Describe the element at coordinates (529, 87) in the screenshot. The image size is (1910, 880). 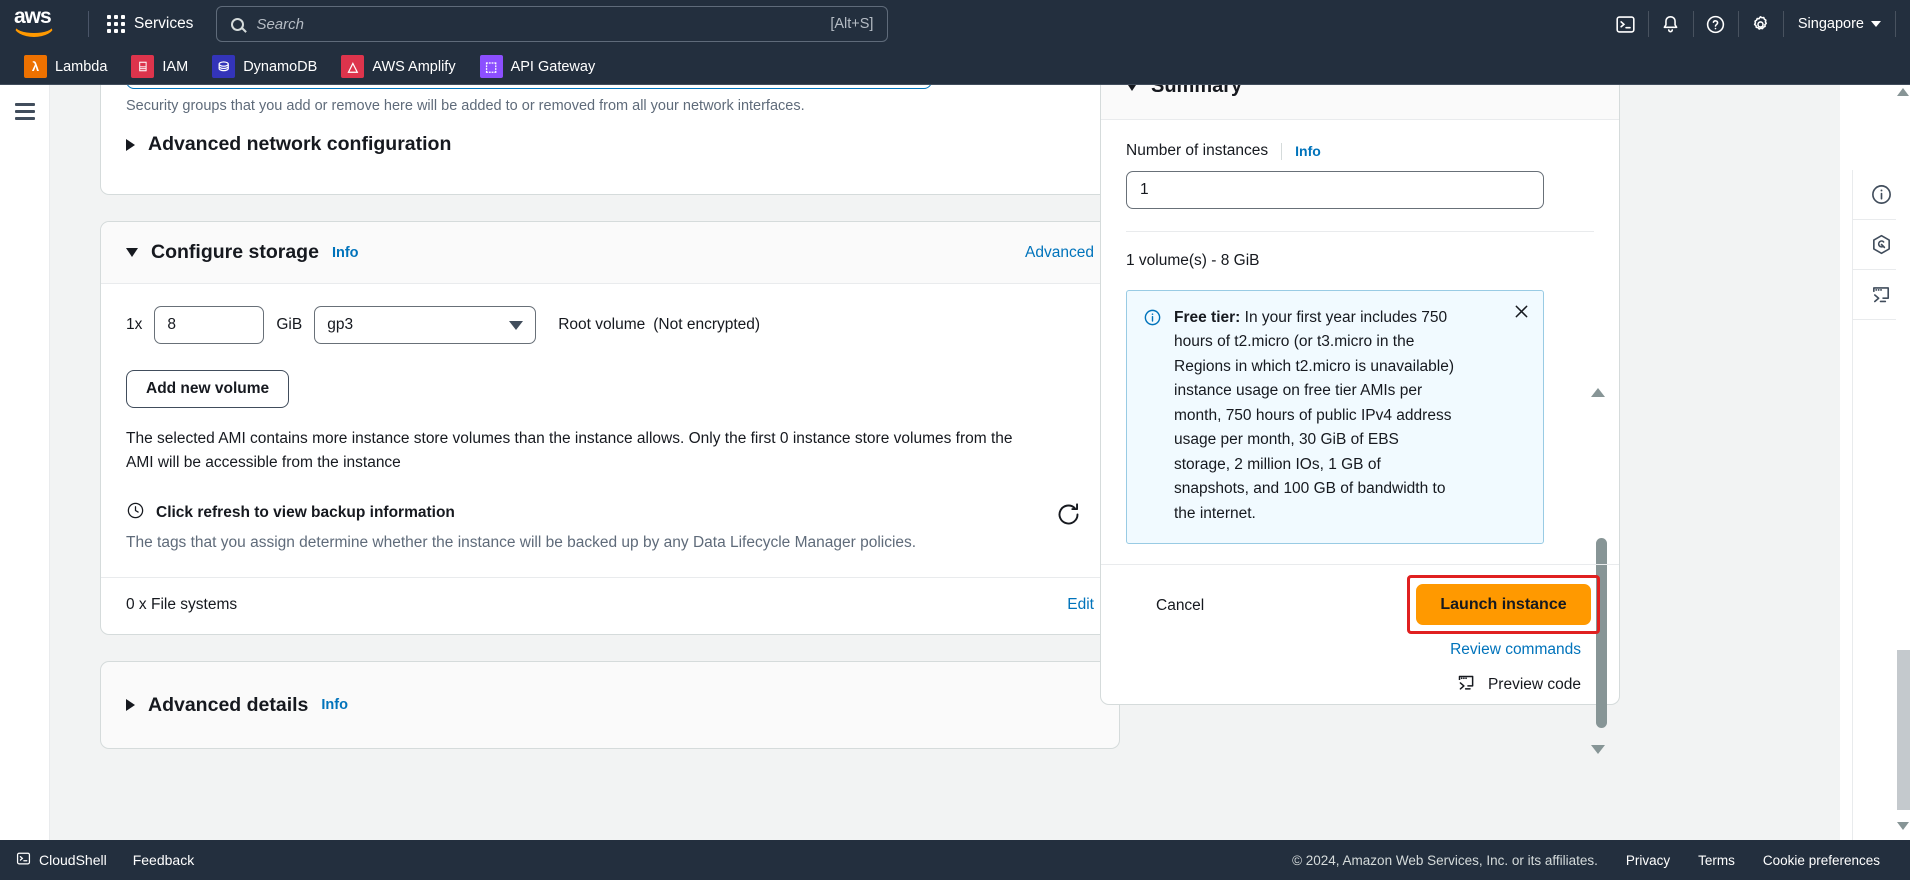
I see `security-group-input` at that location.